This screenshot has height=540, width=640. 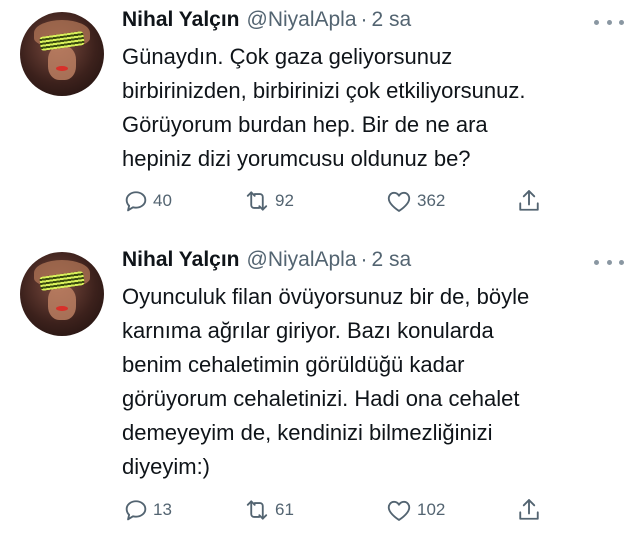 What do you see at coordinates (293, 364) in the screenshot?
I see `tweet-text-line: benim cehaletimin görüldüğü kadar` at bounding box center [293, 364].